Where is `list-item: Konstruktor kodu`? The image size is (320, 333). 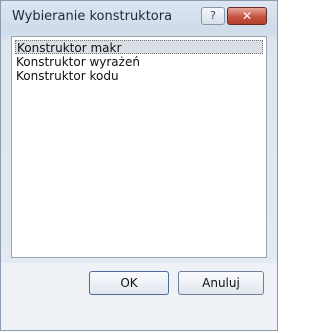 list-item: Konstruktor kodu is located at coordinates (95, 76).